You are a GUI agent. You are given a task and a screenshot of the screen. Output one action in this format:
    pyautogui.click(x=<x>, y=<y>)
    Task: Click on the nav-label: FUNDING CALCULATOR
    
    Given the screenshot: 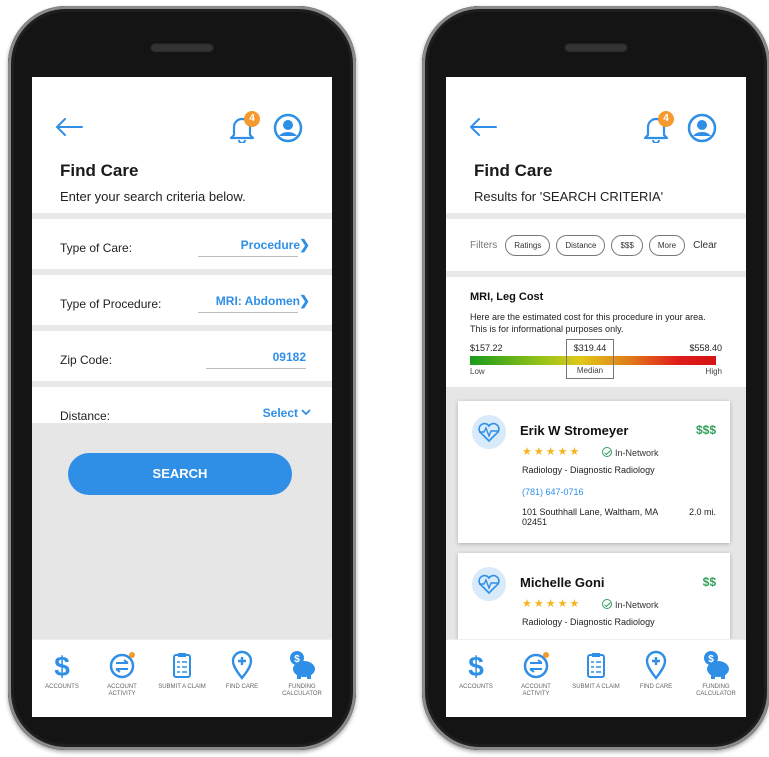 What is the action you would take?
    pyautogui.click(x=716, y=690)
    